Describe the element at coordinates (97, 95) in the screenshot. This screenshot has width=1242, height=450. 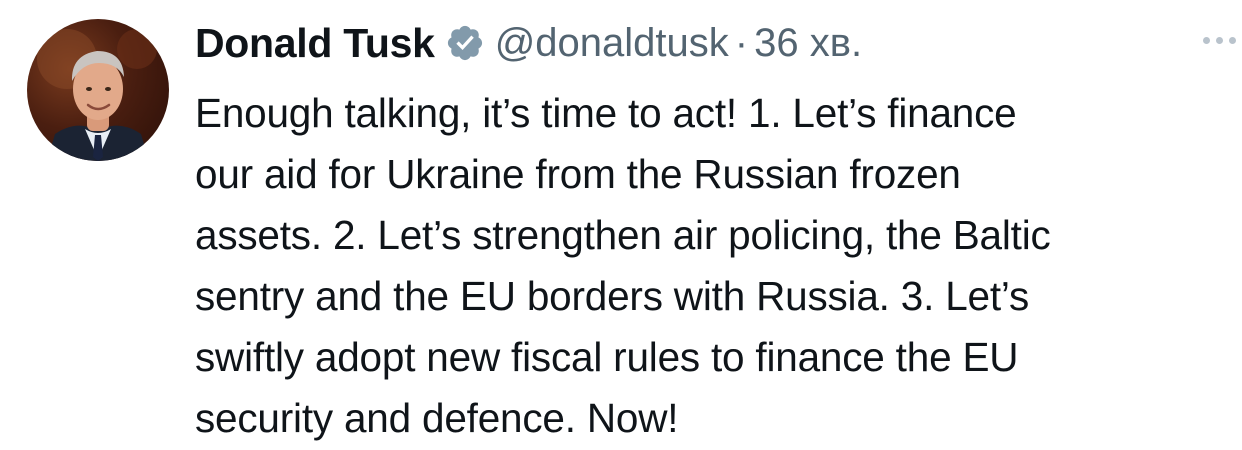
I see `avatar-portrait-icon` at that location.